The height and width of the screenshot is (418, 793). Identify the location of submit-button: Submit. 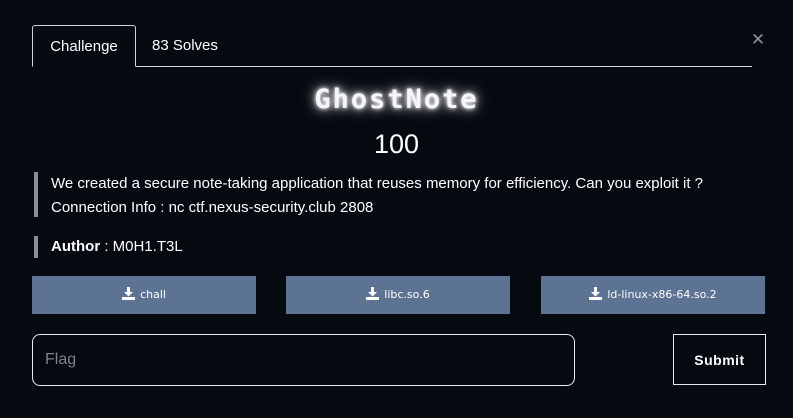
(719, 359).